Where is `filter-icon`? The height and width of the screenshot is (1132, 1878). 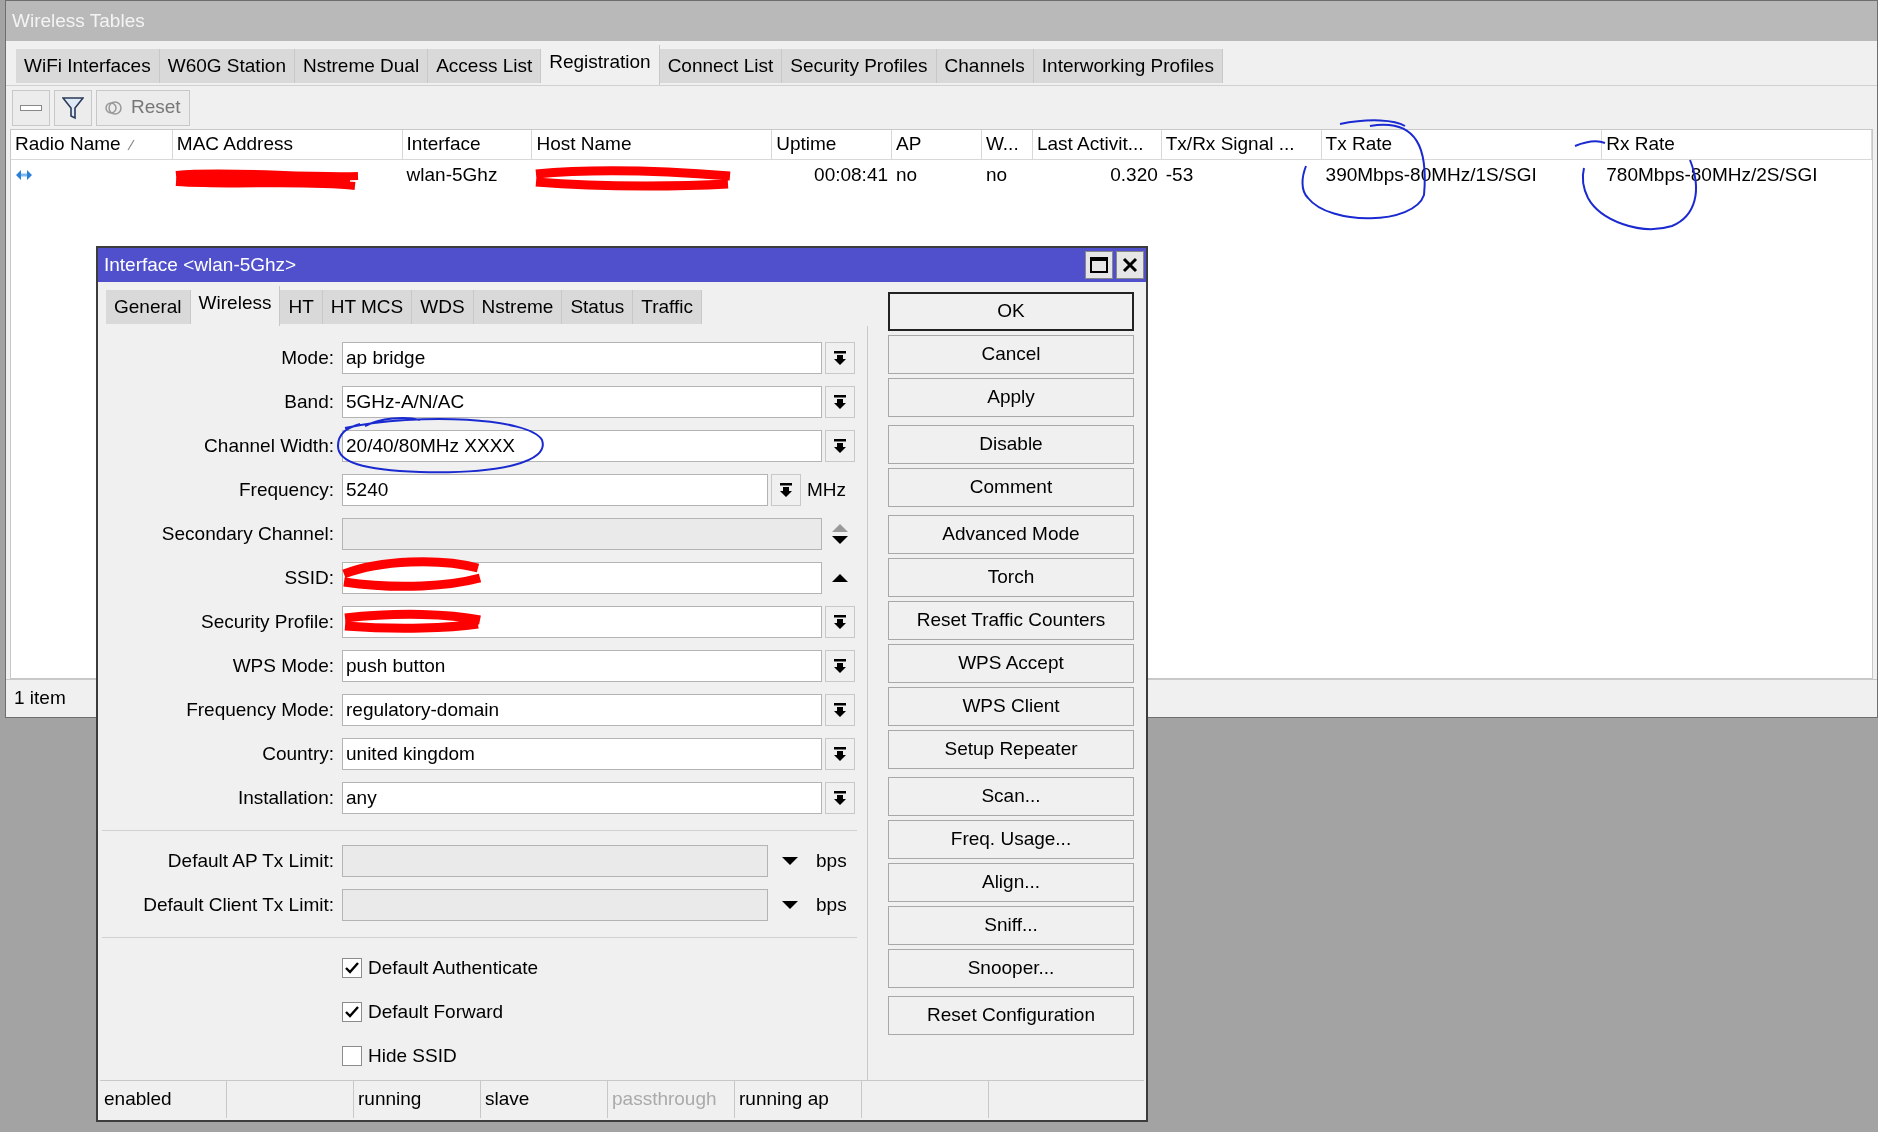
filter-icon is located at coordinates (73, 107).